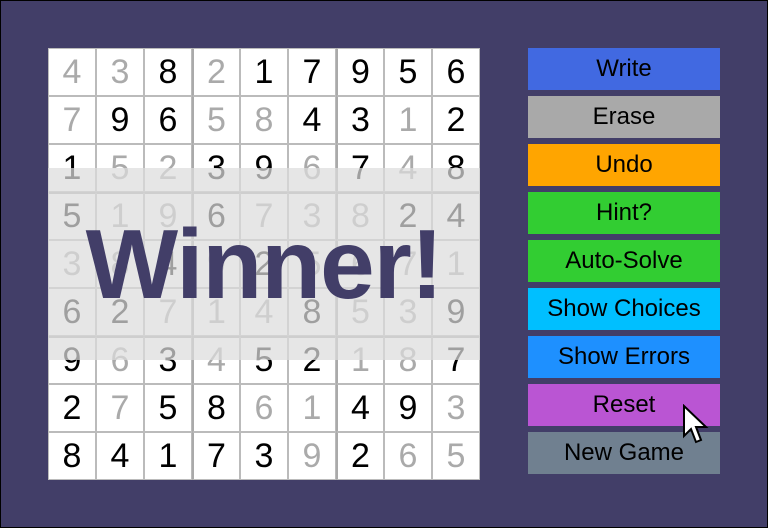 This screenshot has height=528, width=768. I want to click on erase-button: Erase, so click(624, 117).